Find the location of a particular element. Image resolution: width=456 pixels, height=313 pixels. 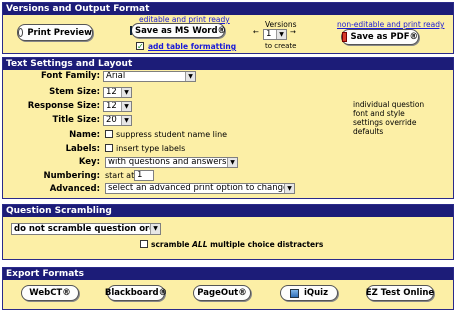

response-size-select: 12 ▼ is located at coordinates (117, 106).